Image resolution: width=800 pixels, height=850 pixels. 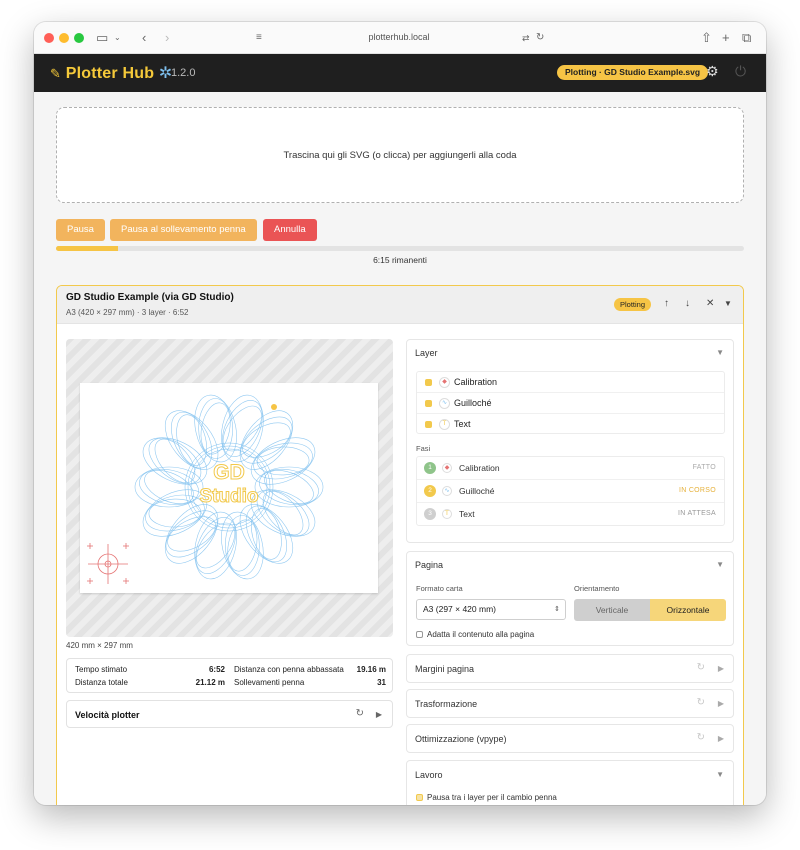 What do you see at coordinates (570, 703) in the screenshot?
I see `transform-section: Trasformazione ↻ ▶` at bounding box center [570, 703].